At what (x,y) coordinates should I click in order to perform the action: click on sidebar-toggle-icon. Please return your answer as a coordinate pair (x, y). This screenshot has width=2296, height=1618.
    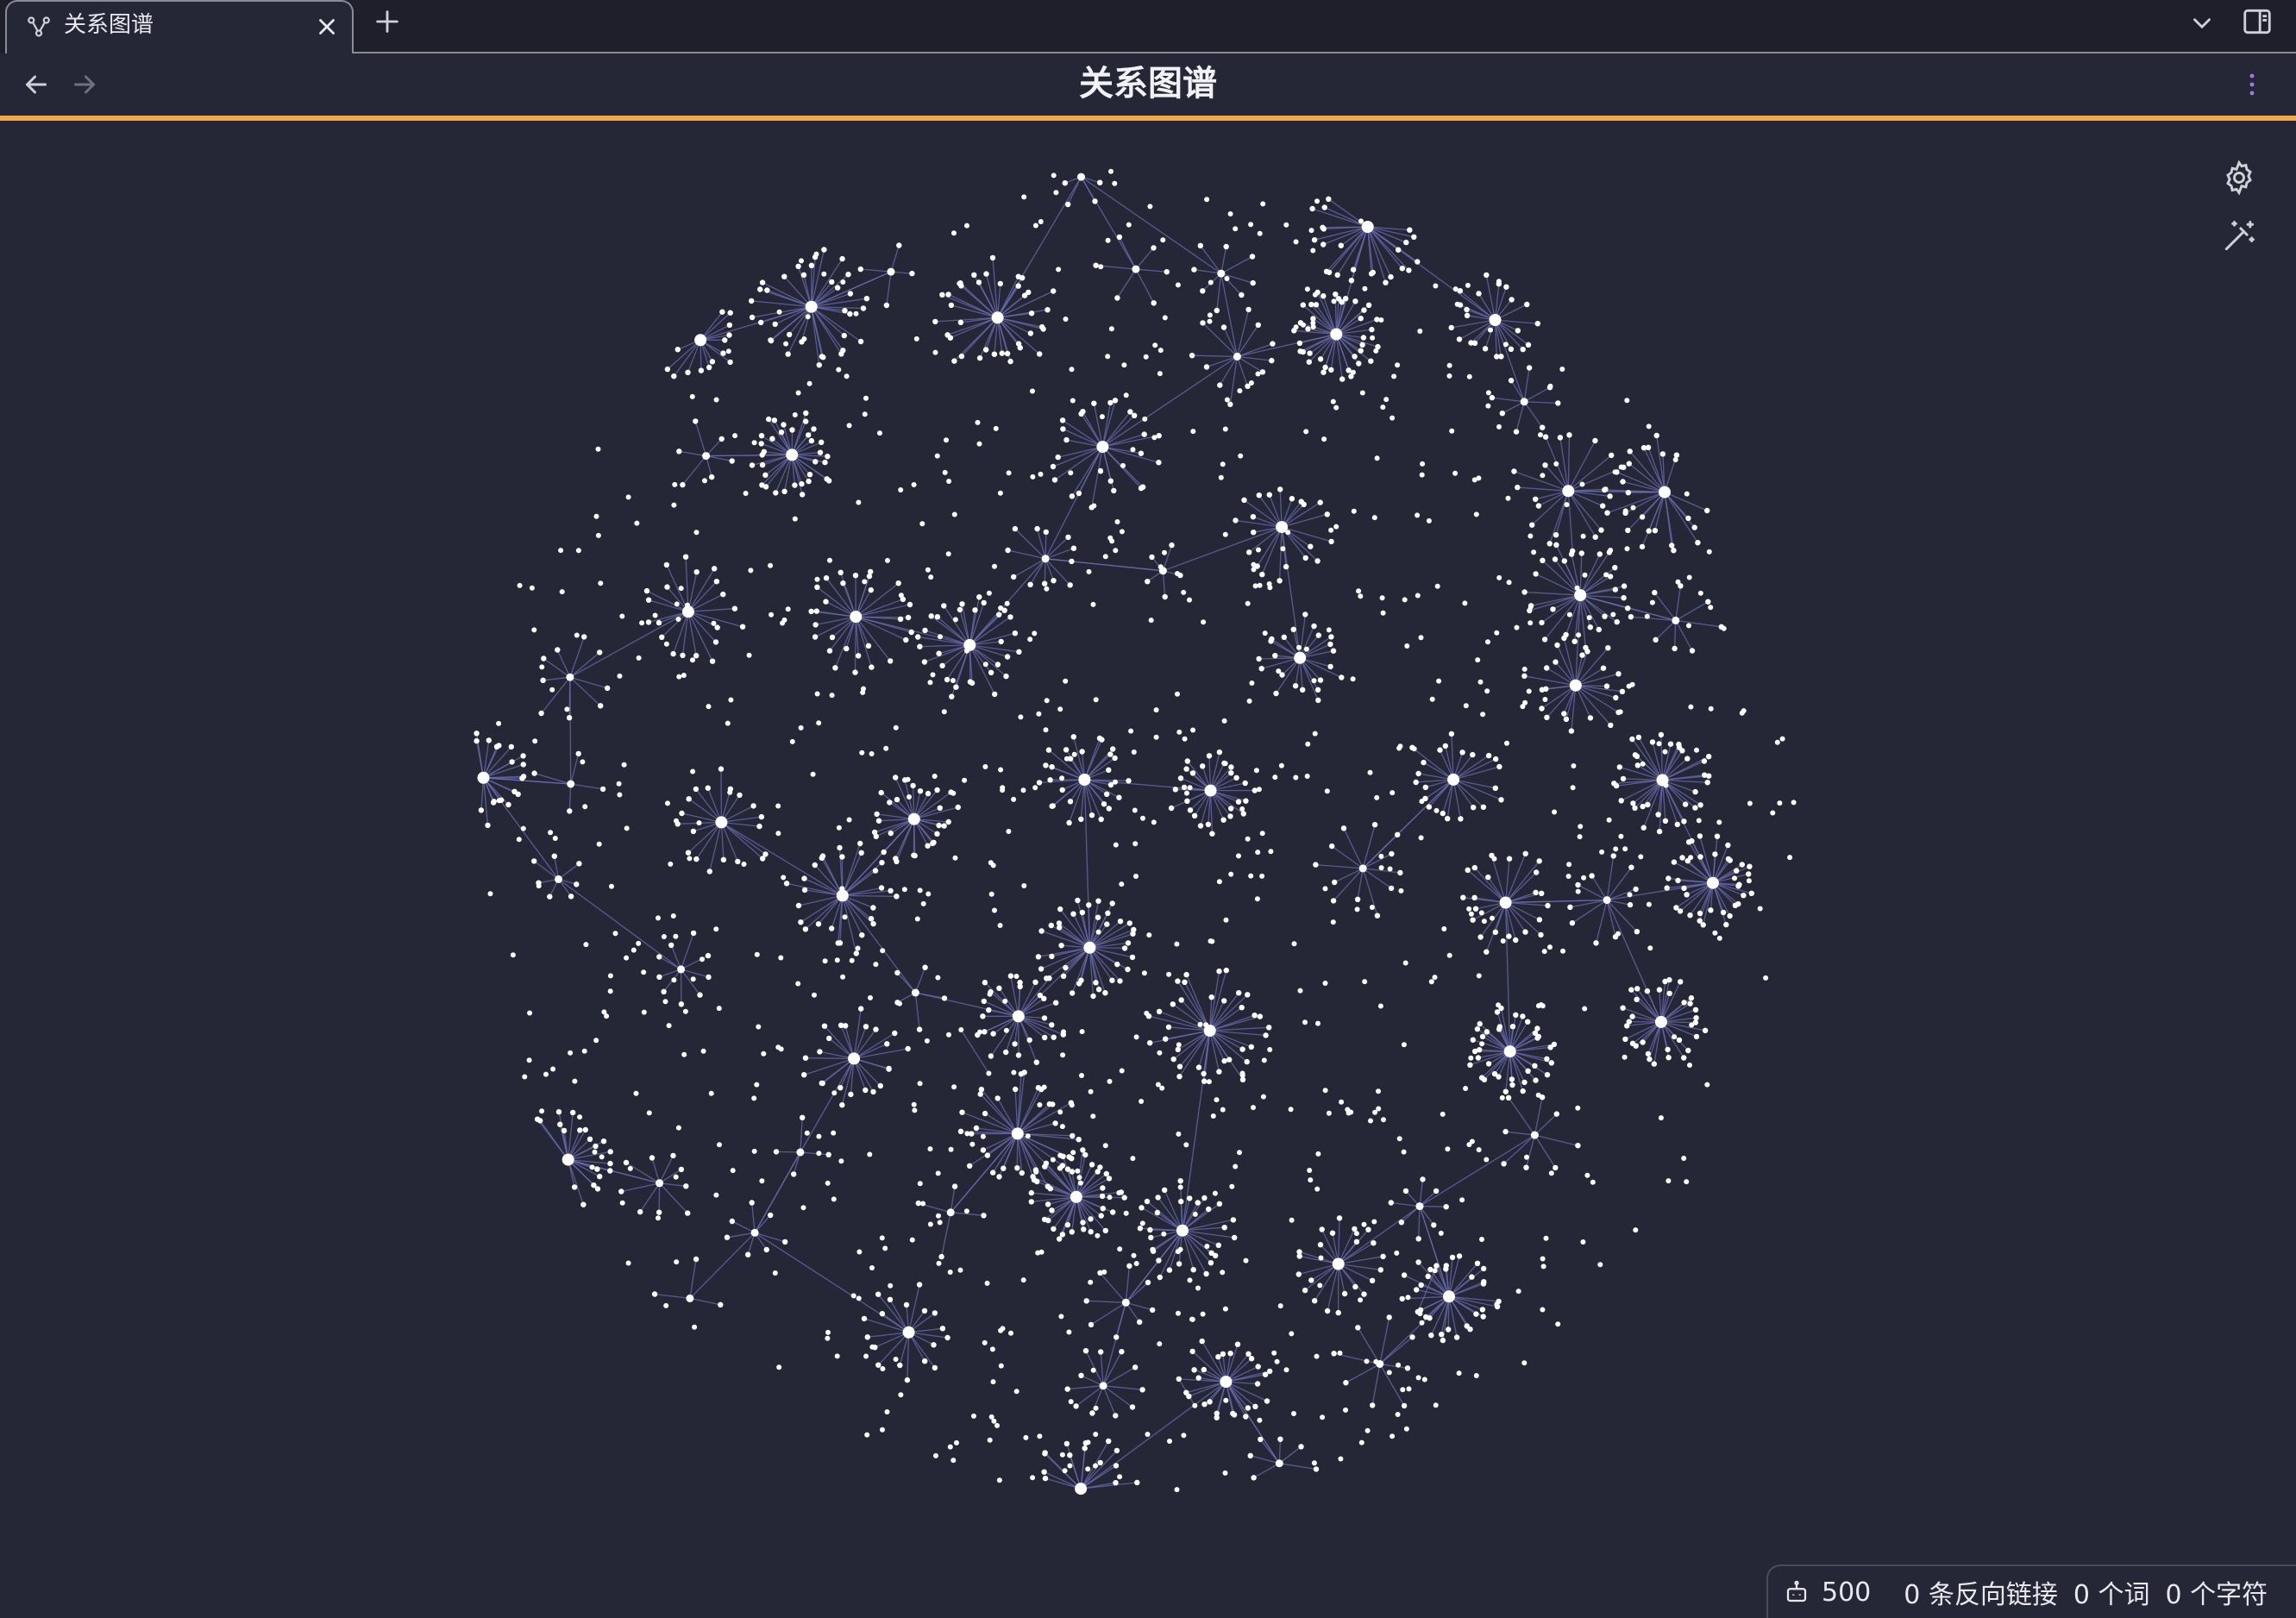
    Looking at the image, I should click on (2257, 21).